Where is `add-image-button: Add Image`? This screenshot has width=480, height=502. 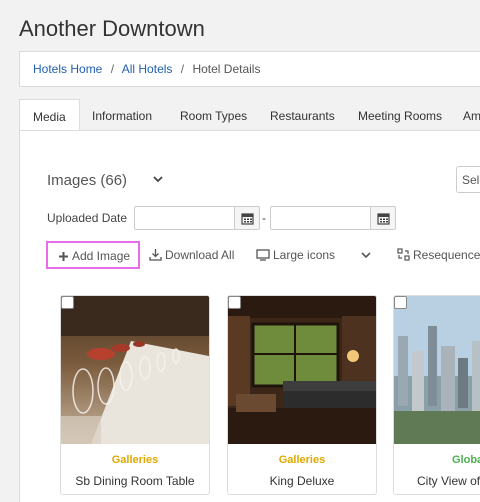 add-image-button: Add Image is located at coordinates (93, 255).